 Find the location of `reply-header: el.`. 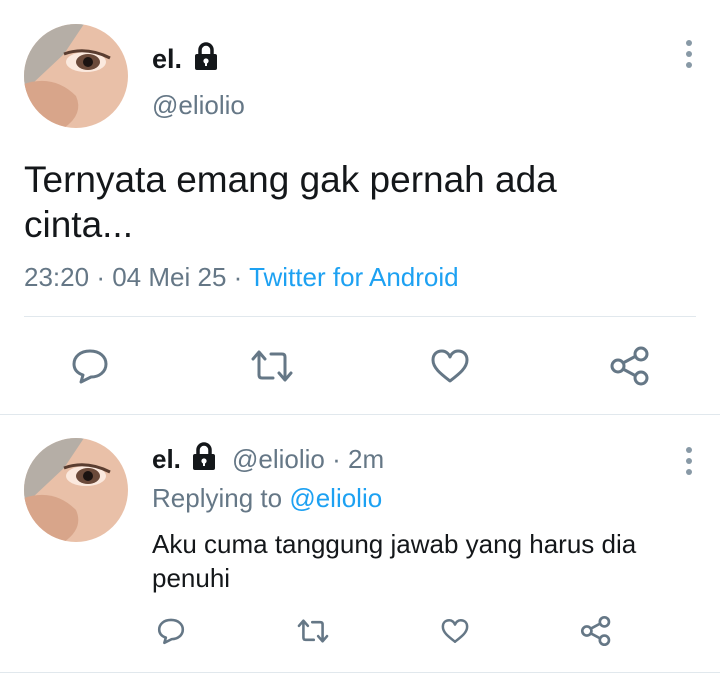

reply-header: el. is located at coordinates (166, 459).